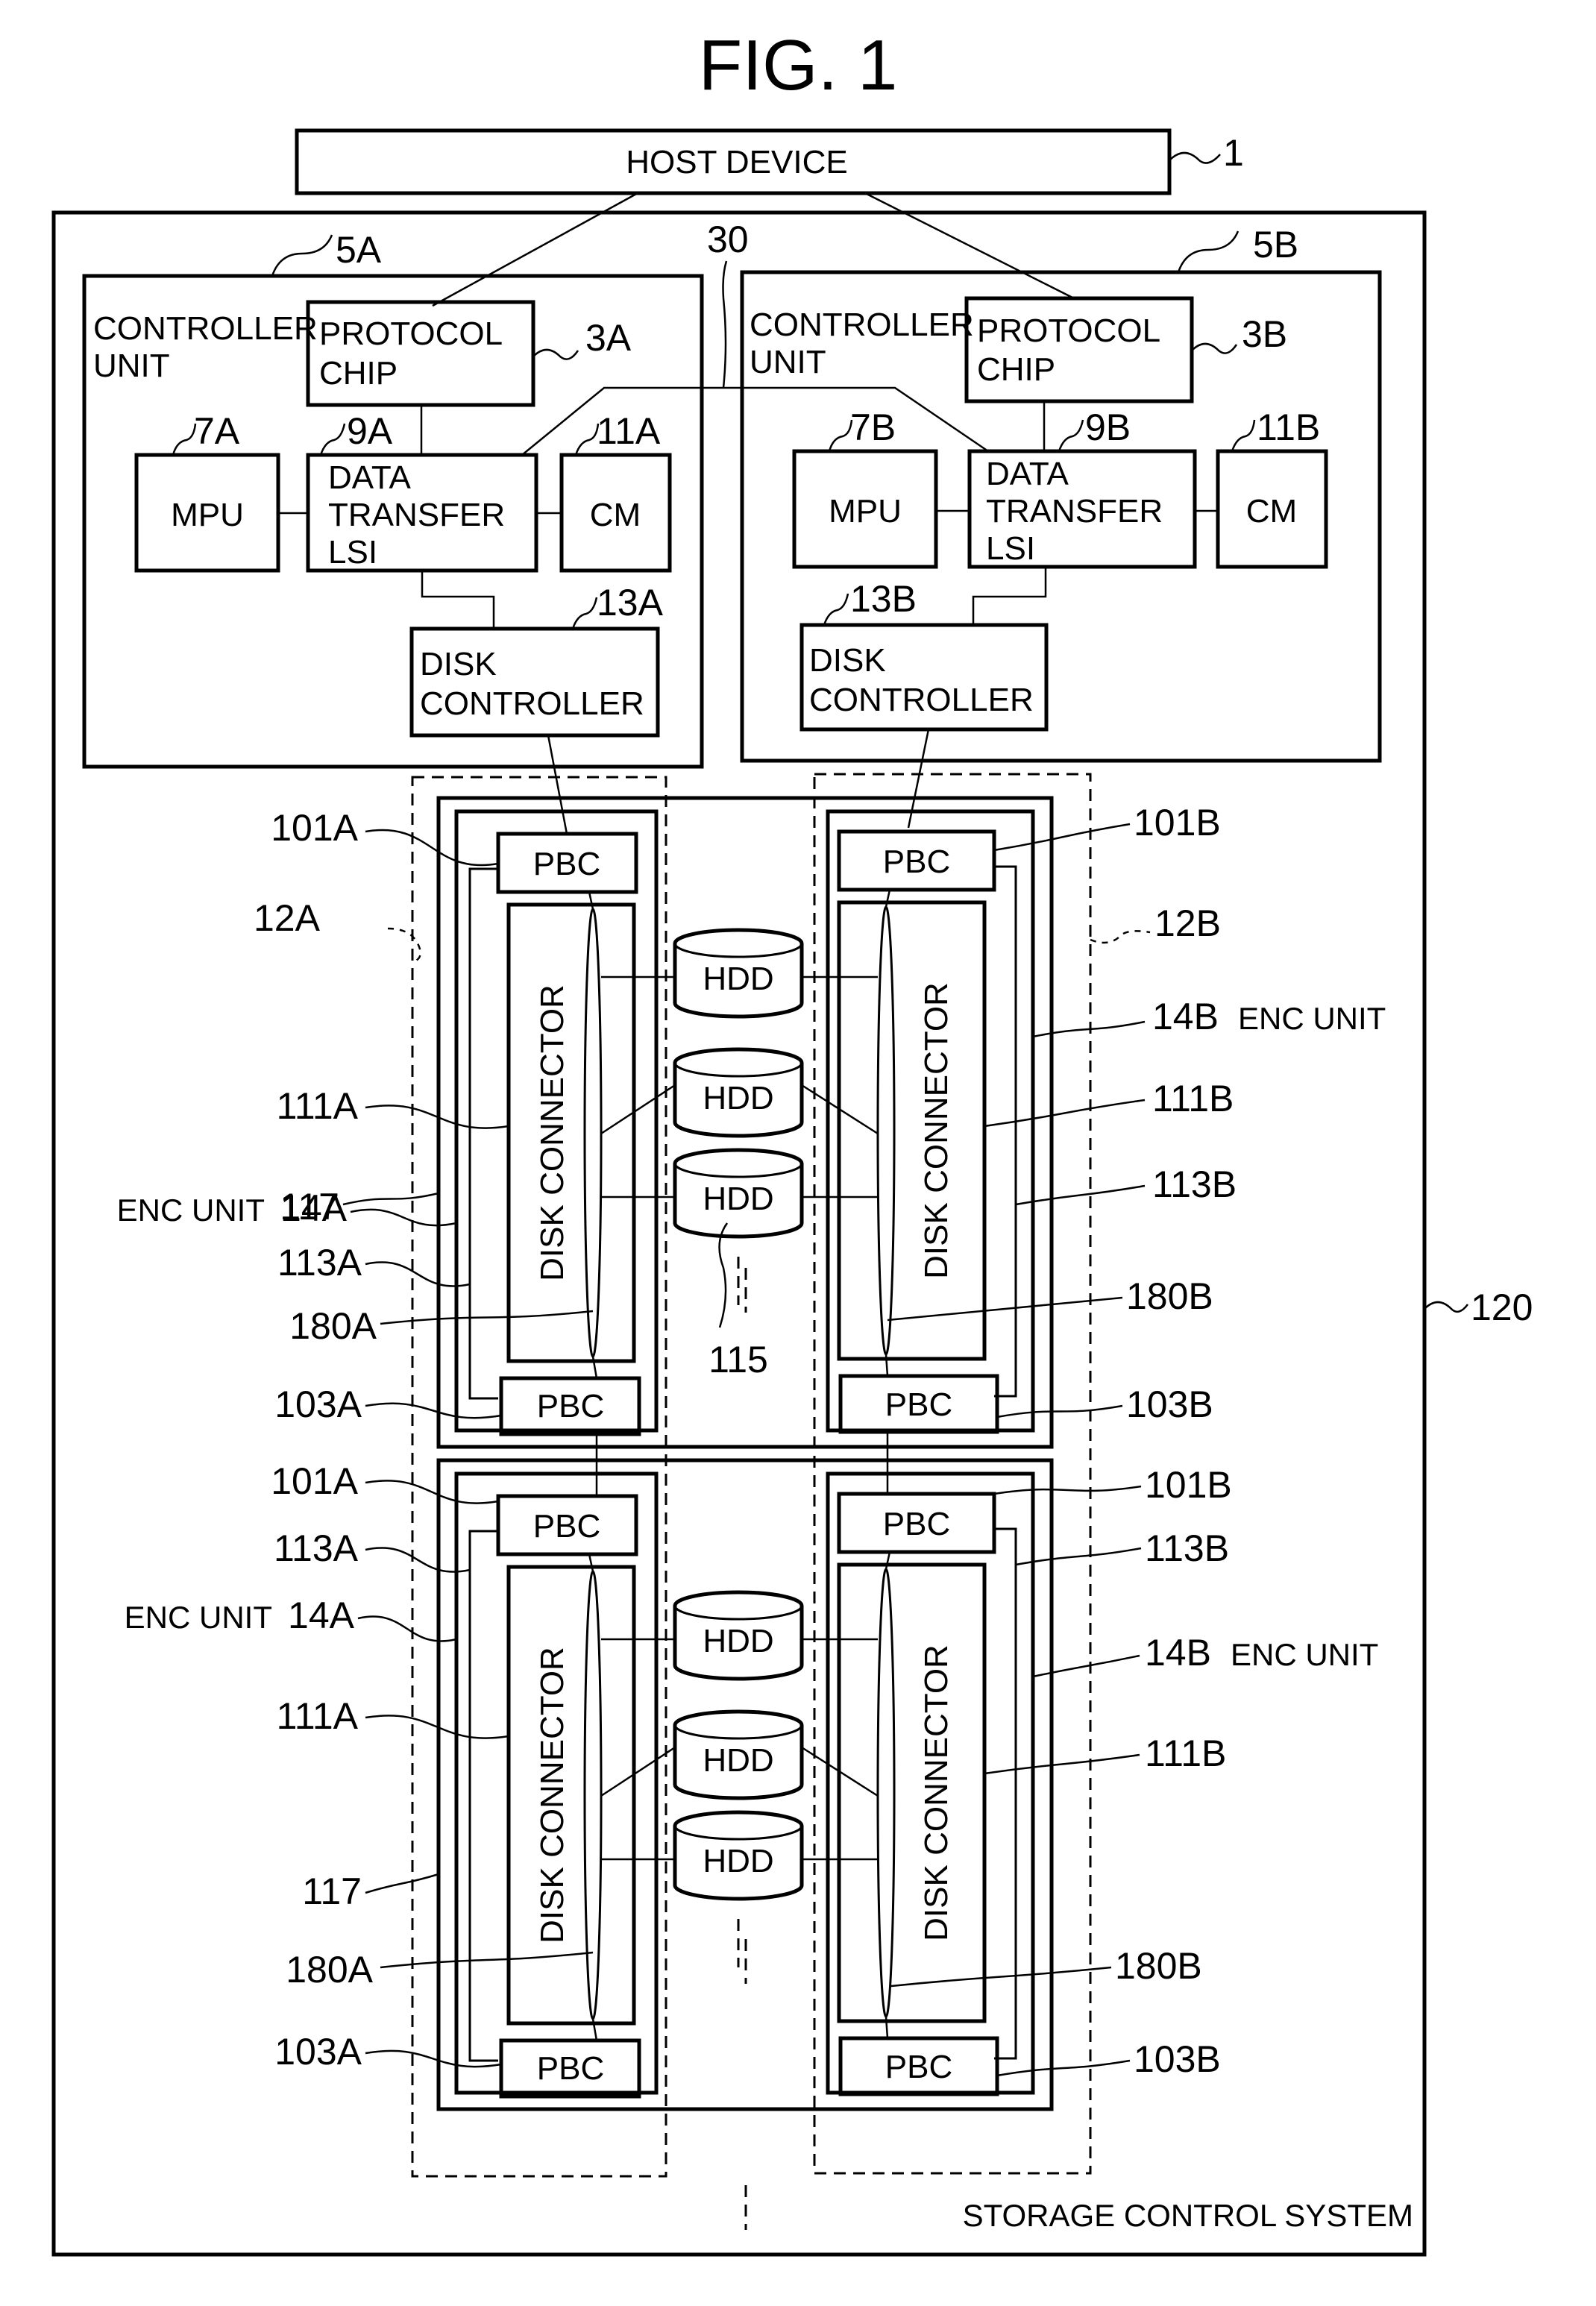 Image resolution: width=1596 pixels, height=2306 pixels. Describe the element at coordinates (566, 864) in the screenshot. I see `pbc-top-a-label: PBC` at that location.